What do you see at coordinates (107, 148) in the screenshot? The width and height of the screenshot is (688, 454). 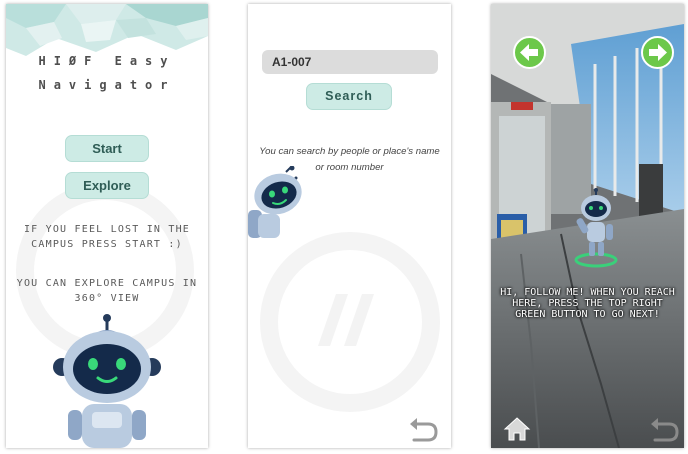 I see `start-button: Start` at bounding box center [107, 148].